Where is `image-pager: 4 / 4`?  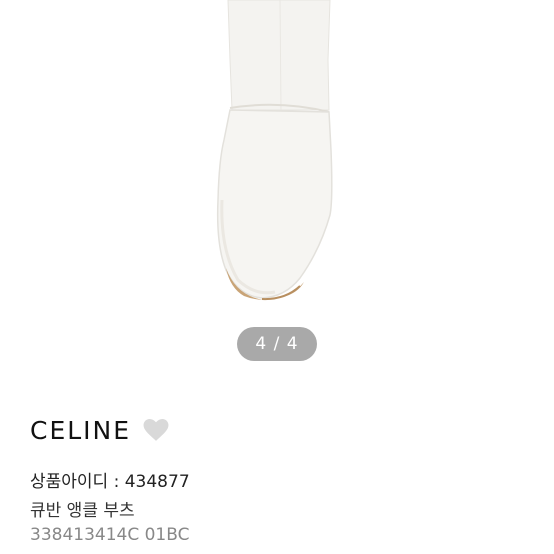
image-pager: 4 / 4 is located at coordinates (277, 344).